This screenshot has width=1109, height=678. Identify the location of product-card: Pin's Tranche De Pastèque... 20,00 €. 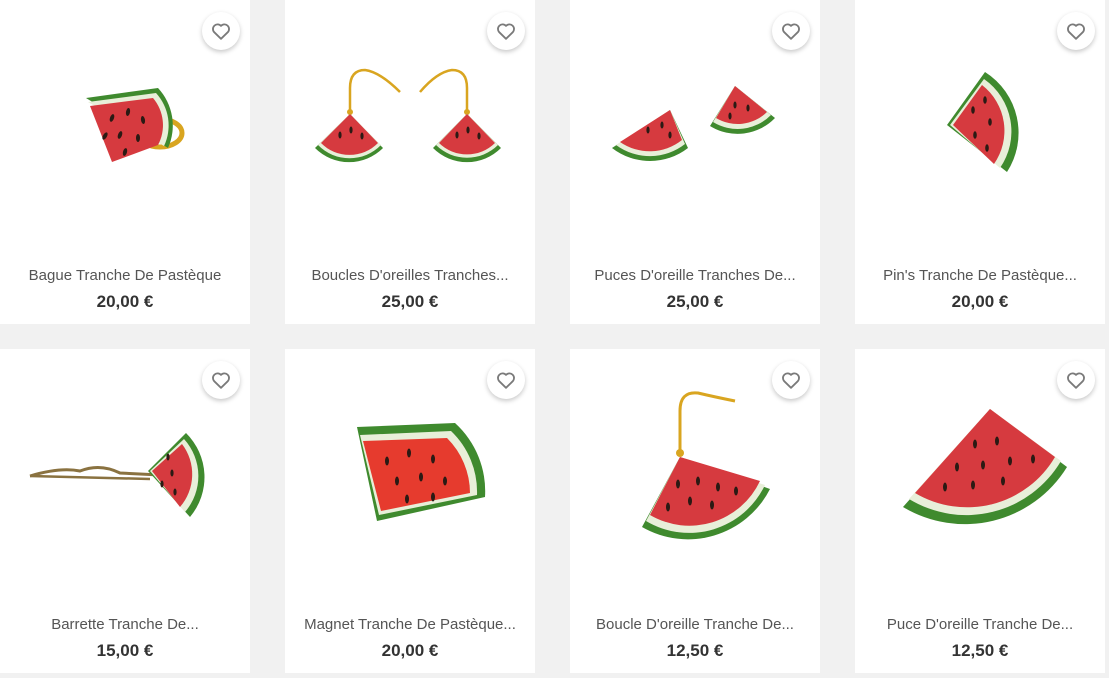
(980, 162).